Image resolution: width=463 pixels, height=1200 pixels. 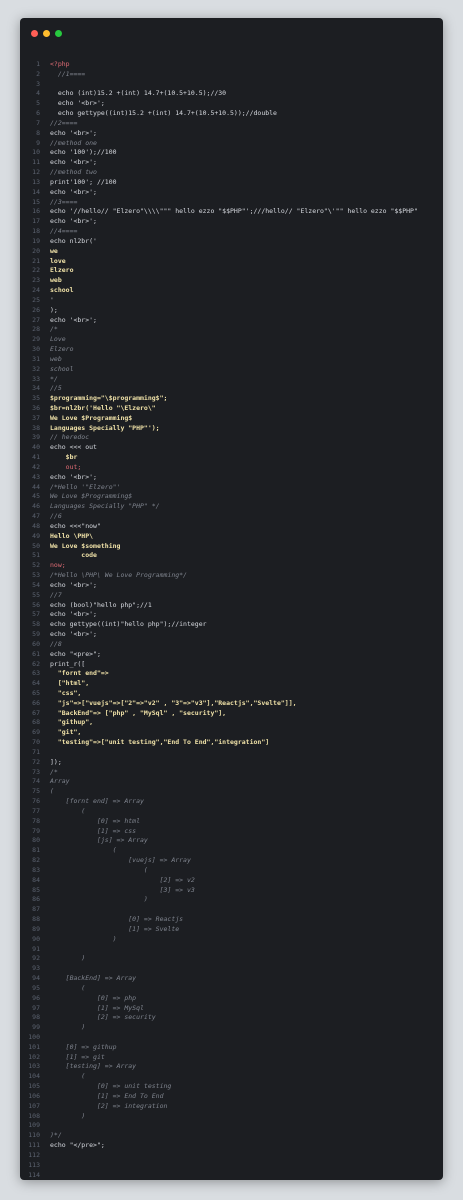 I want to click on line-number: 114, so click(x=34, y=1174).